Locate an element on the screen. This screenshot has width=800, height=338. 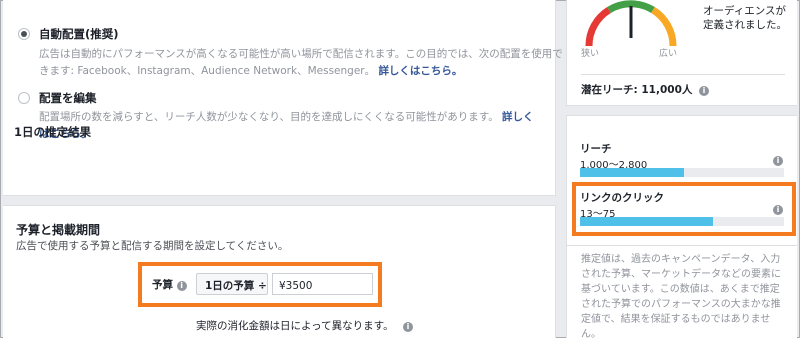
spend-note: 実際の消化金額は日によって異なります。 i is located at coordinates (304, 325).